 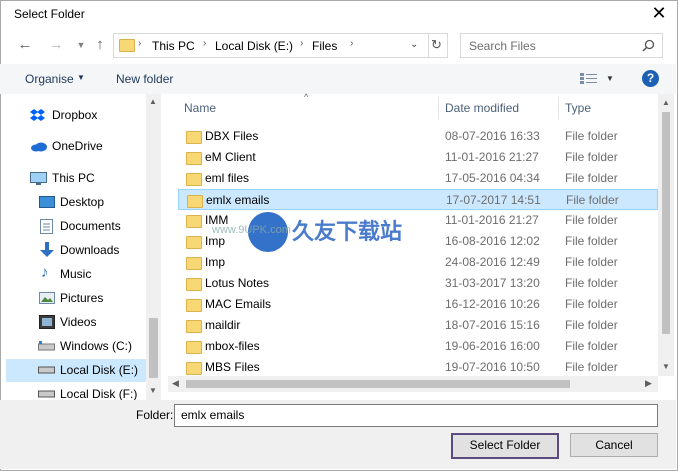 I want to click on file-list-horizontal-scrollbar: ◀ ▶, so click(x=413, y=384).